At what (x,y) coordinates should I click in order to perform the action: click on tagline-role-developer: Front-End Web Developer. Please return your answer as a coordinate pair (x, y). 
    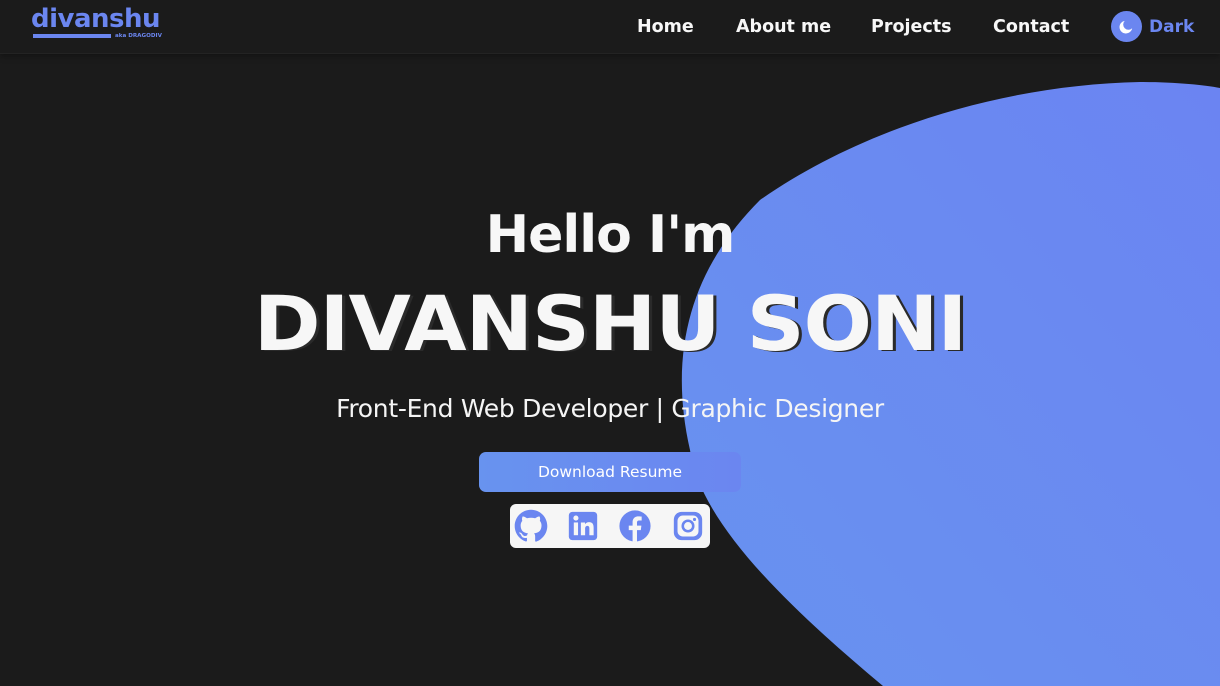
    Looking at the image, I should click on (492, 408).